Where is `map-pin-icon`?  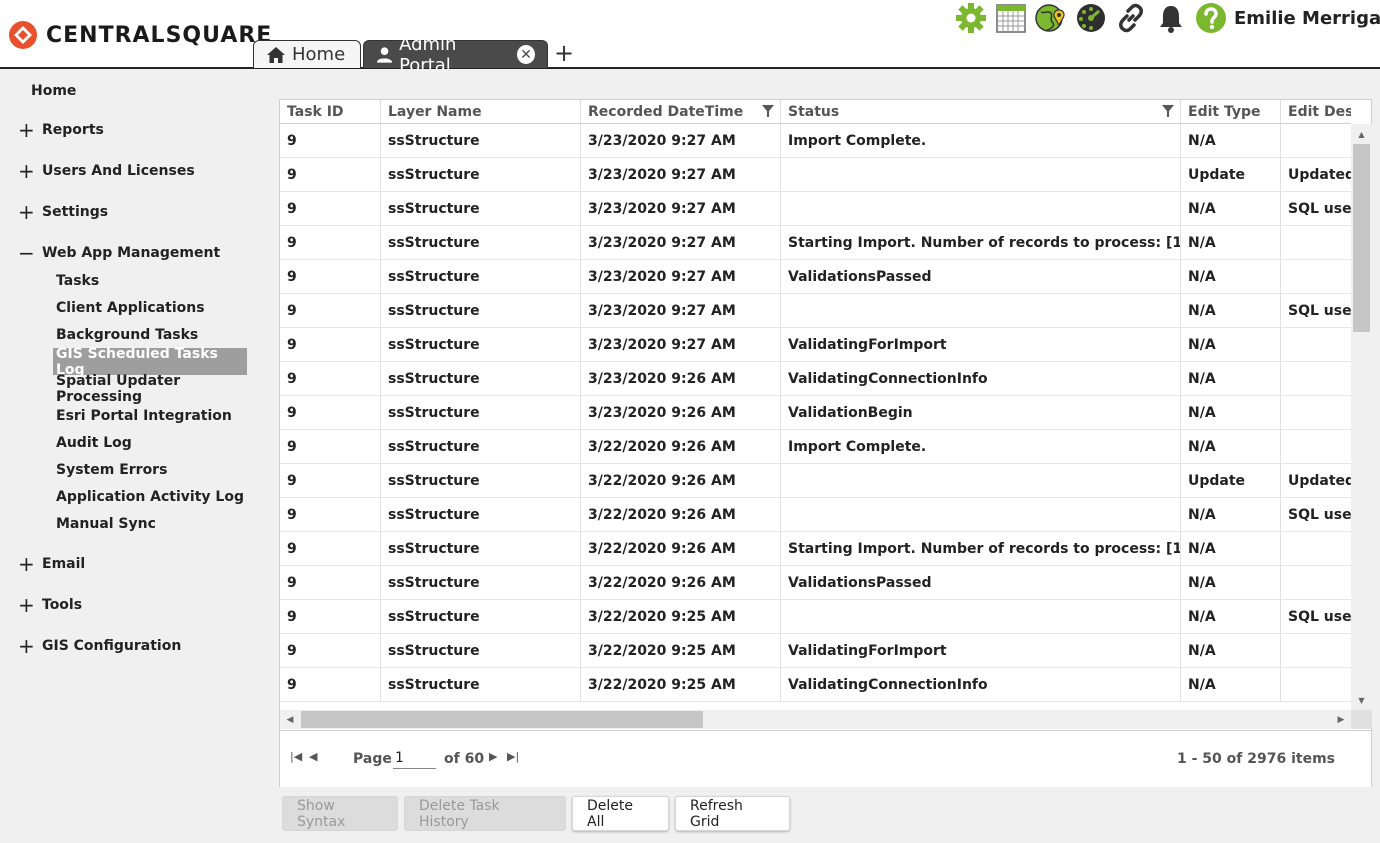 map-pin-icon is located at coordinates (1050, 18).